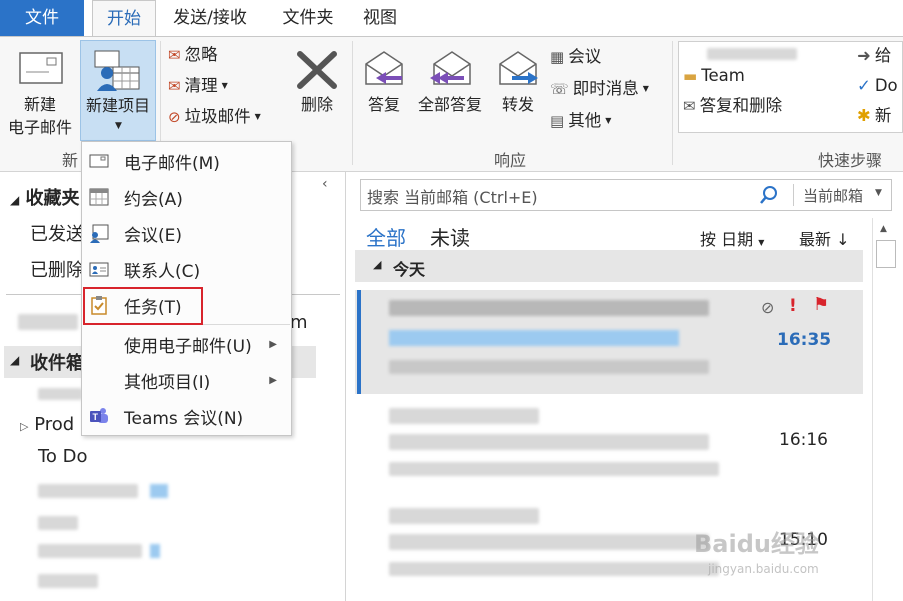 The height and width of the screenshot is (601, 903). I want to click on tab-home: 开始, so click(124, 18).